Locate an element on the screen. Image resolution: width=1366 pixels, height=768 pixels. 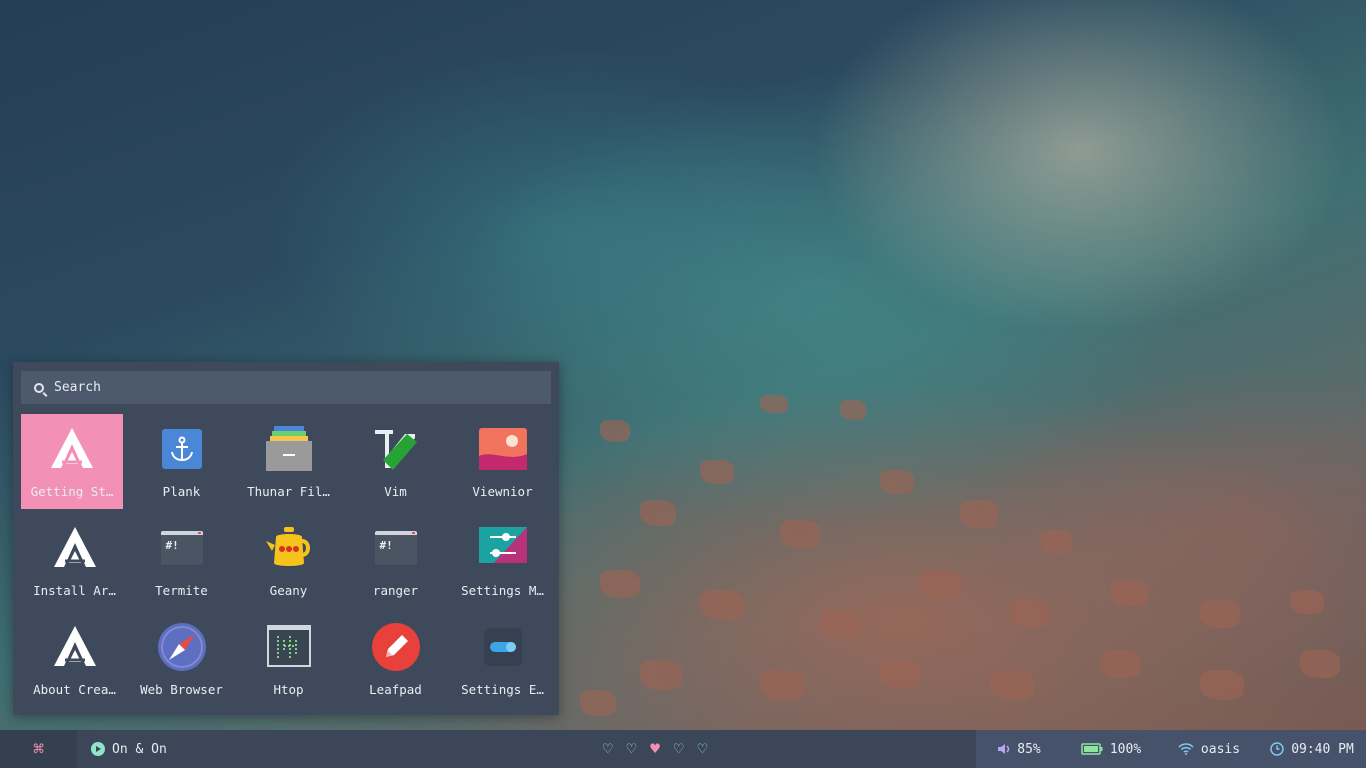
pencil-icon is located at coordinates (396, 647).